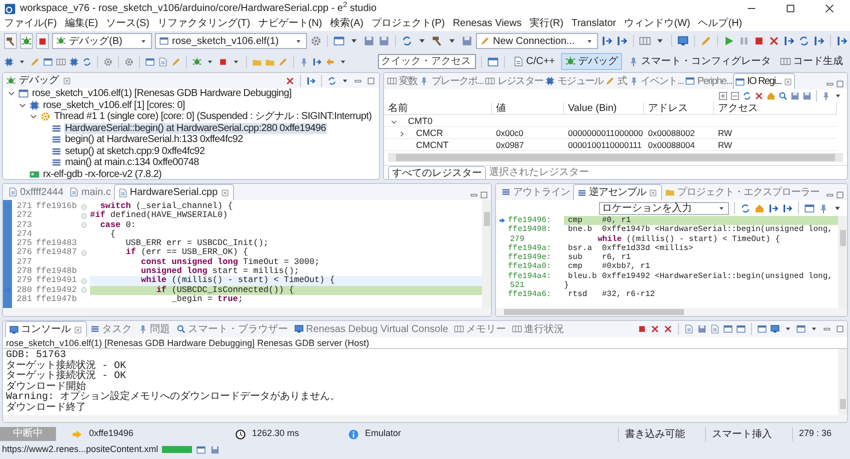 The height and width of the screenshot is (459, 850). I want to click on quick-access-field: クイック・アクセス, so click(427, 61).